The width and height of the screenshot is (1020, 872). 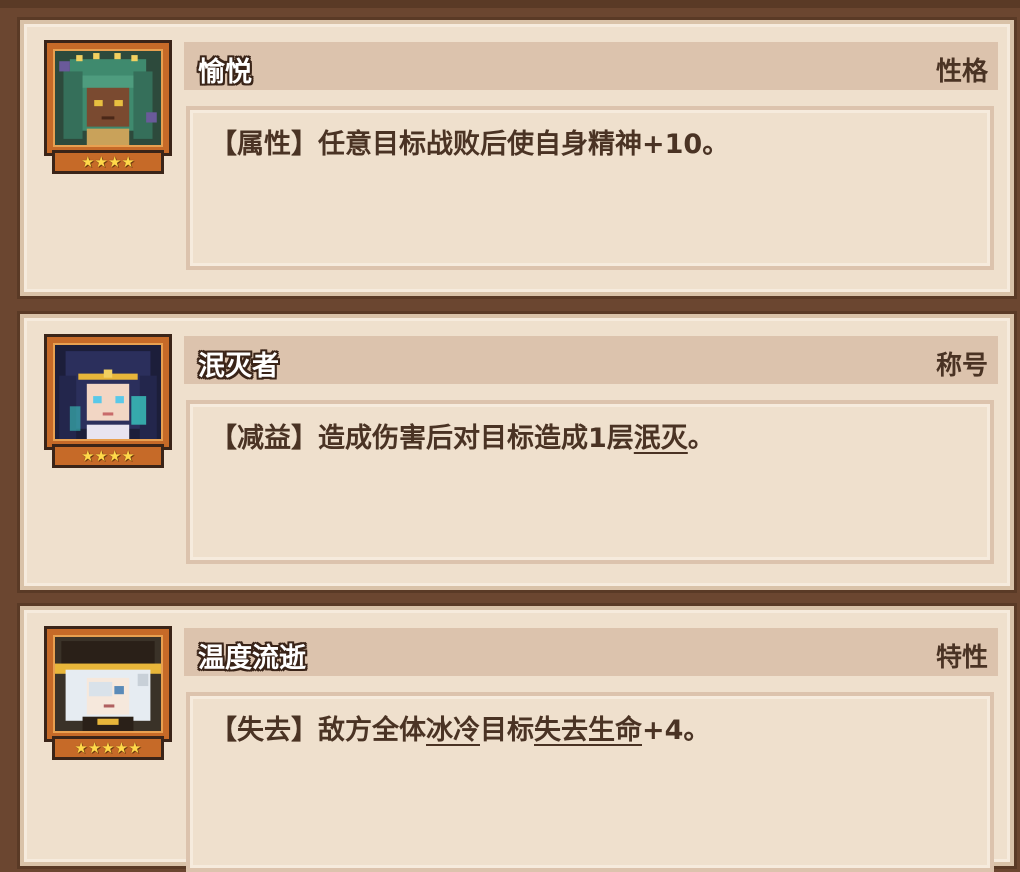 What do you see at coordinates (961, 72) in the screenshot?
I see `card-type-tag: 性格` at bounding box center [961, 72].